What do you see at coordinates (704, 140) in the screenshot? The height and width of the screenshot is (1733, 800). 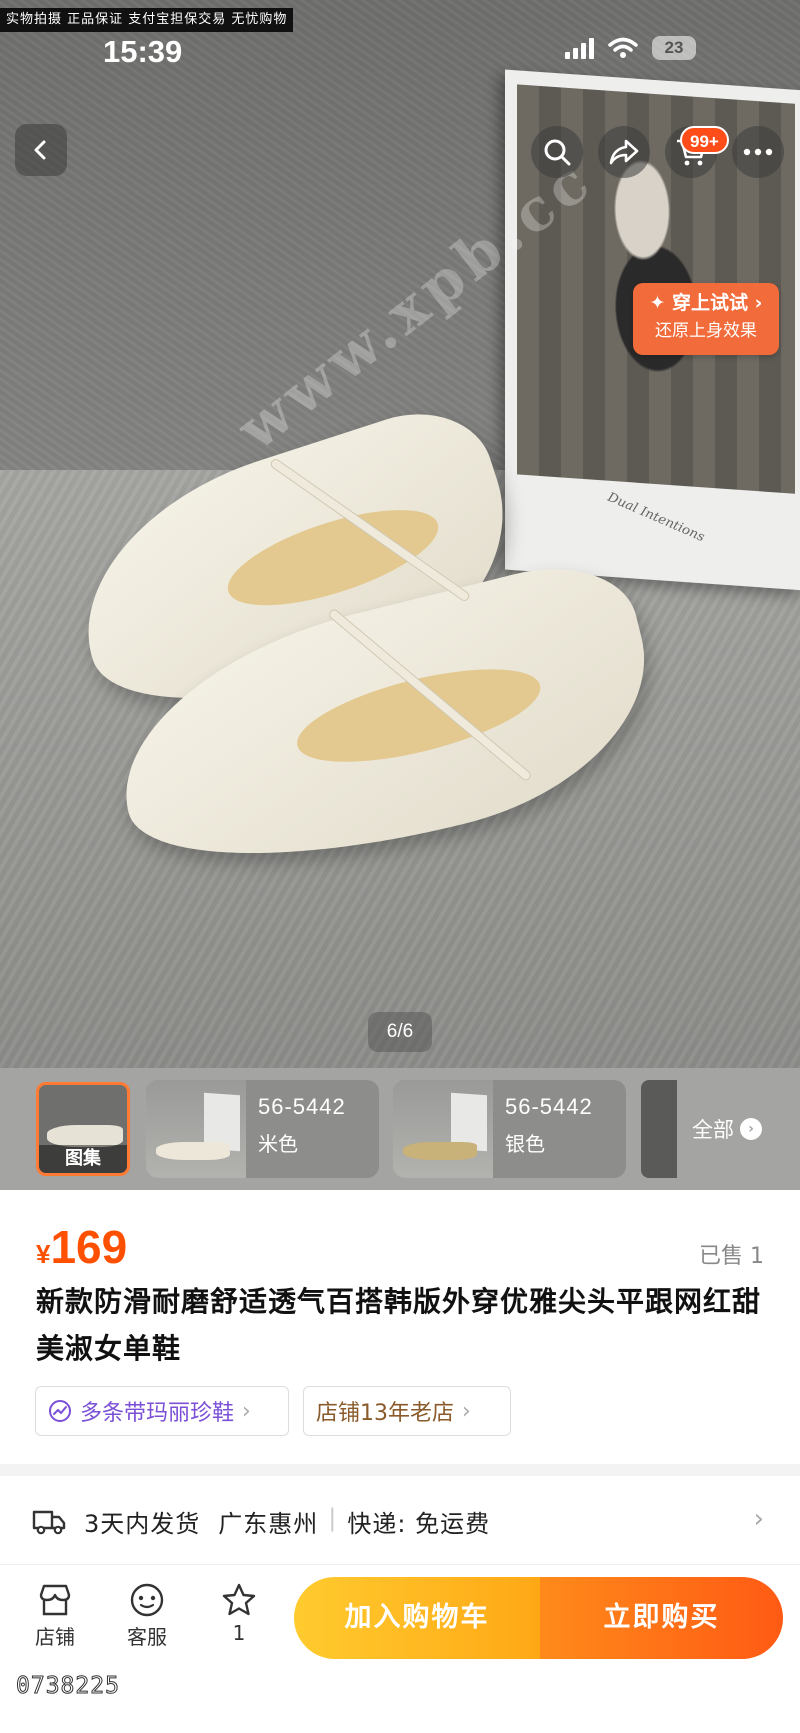 I see `cart-count-badge: 99+` at bounding box center [704, 140].